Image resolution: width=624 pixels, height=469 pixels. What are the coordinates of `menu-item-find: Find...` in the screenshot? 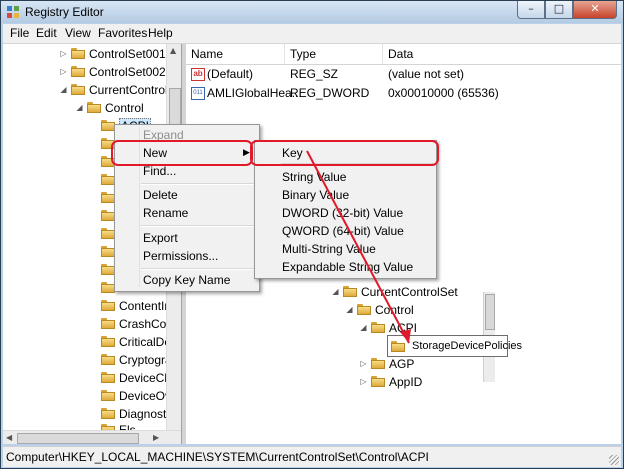 It's located at (159, 171).